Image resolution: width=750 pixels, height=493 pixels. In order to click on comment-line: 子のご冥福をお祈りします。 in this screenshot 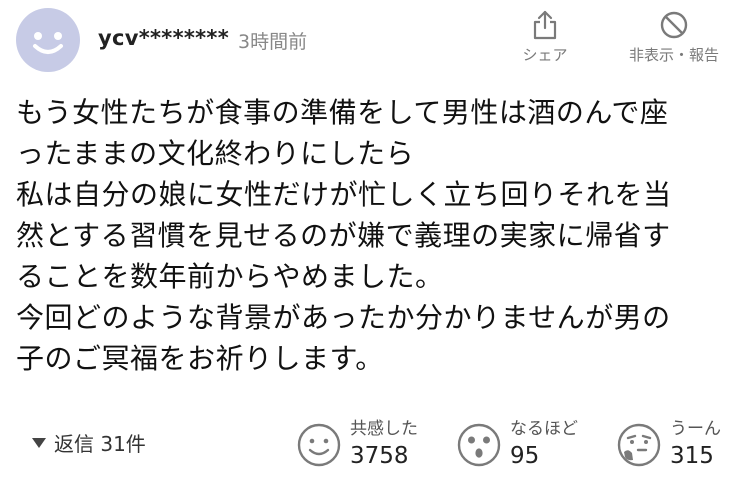, I will do `click(200, 358)`.